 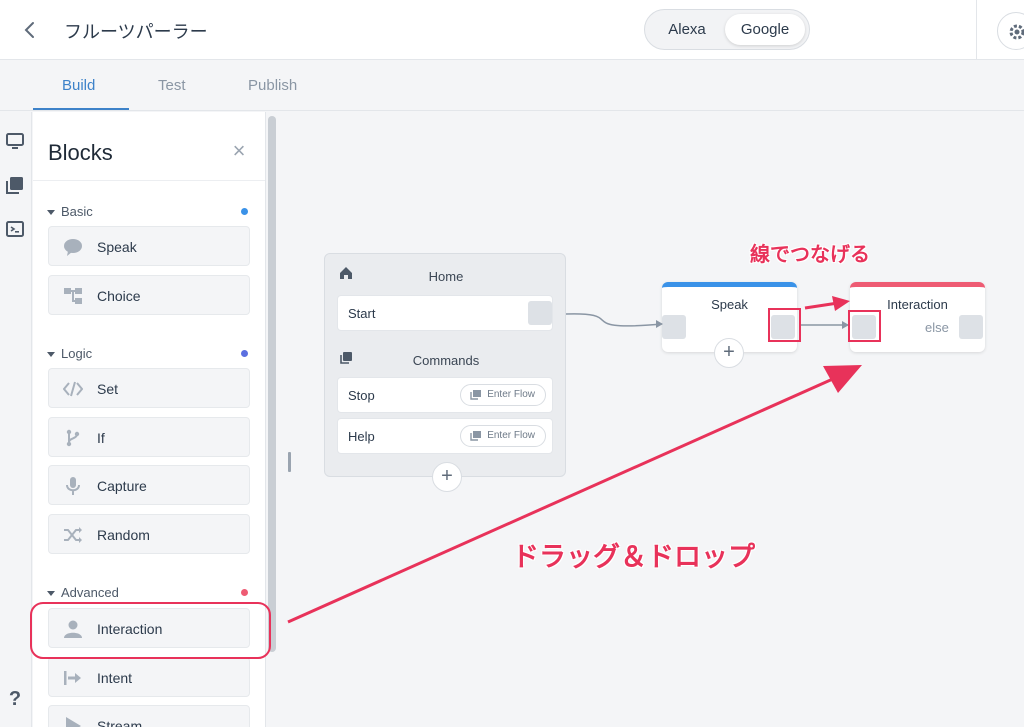 What do you see at coordinates (614, 320) in the screenshot?
I see `start-to-speak-line` at bounding box center [614, 320].